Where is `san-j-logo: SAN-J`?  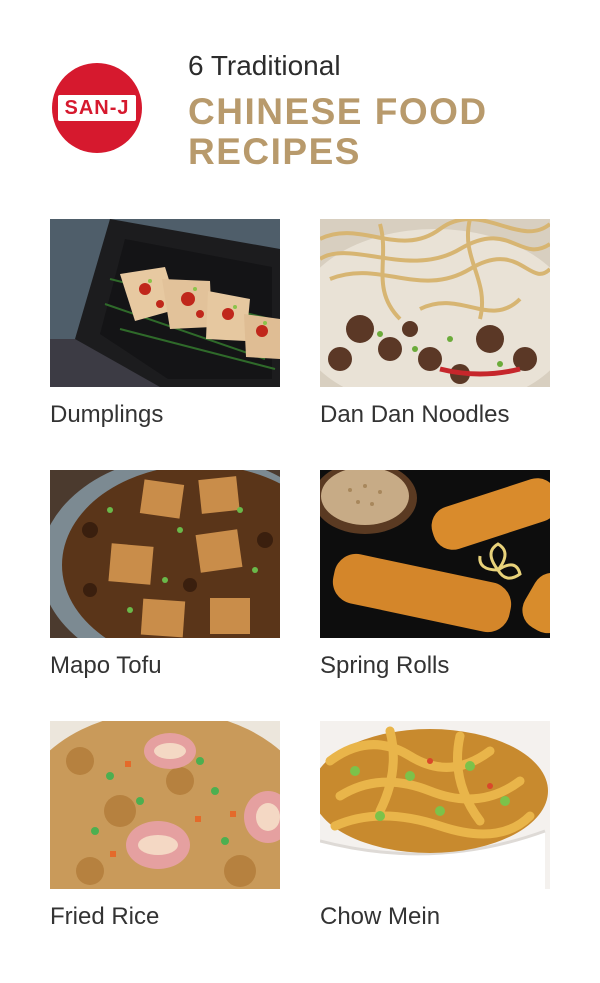 san-j-logo: SAN-J is located at coordinates (97, 108).